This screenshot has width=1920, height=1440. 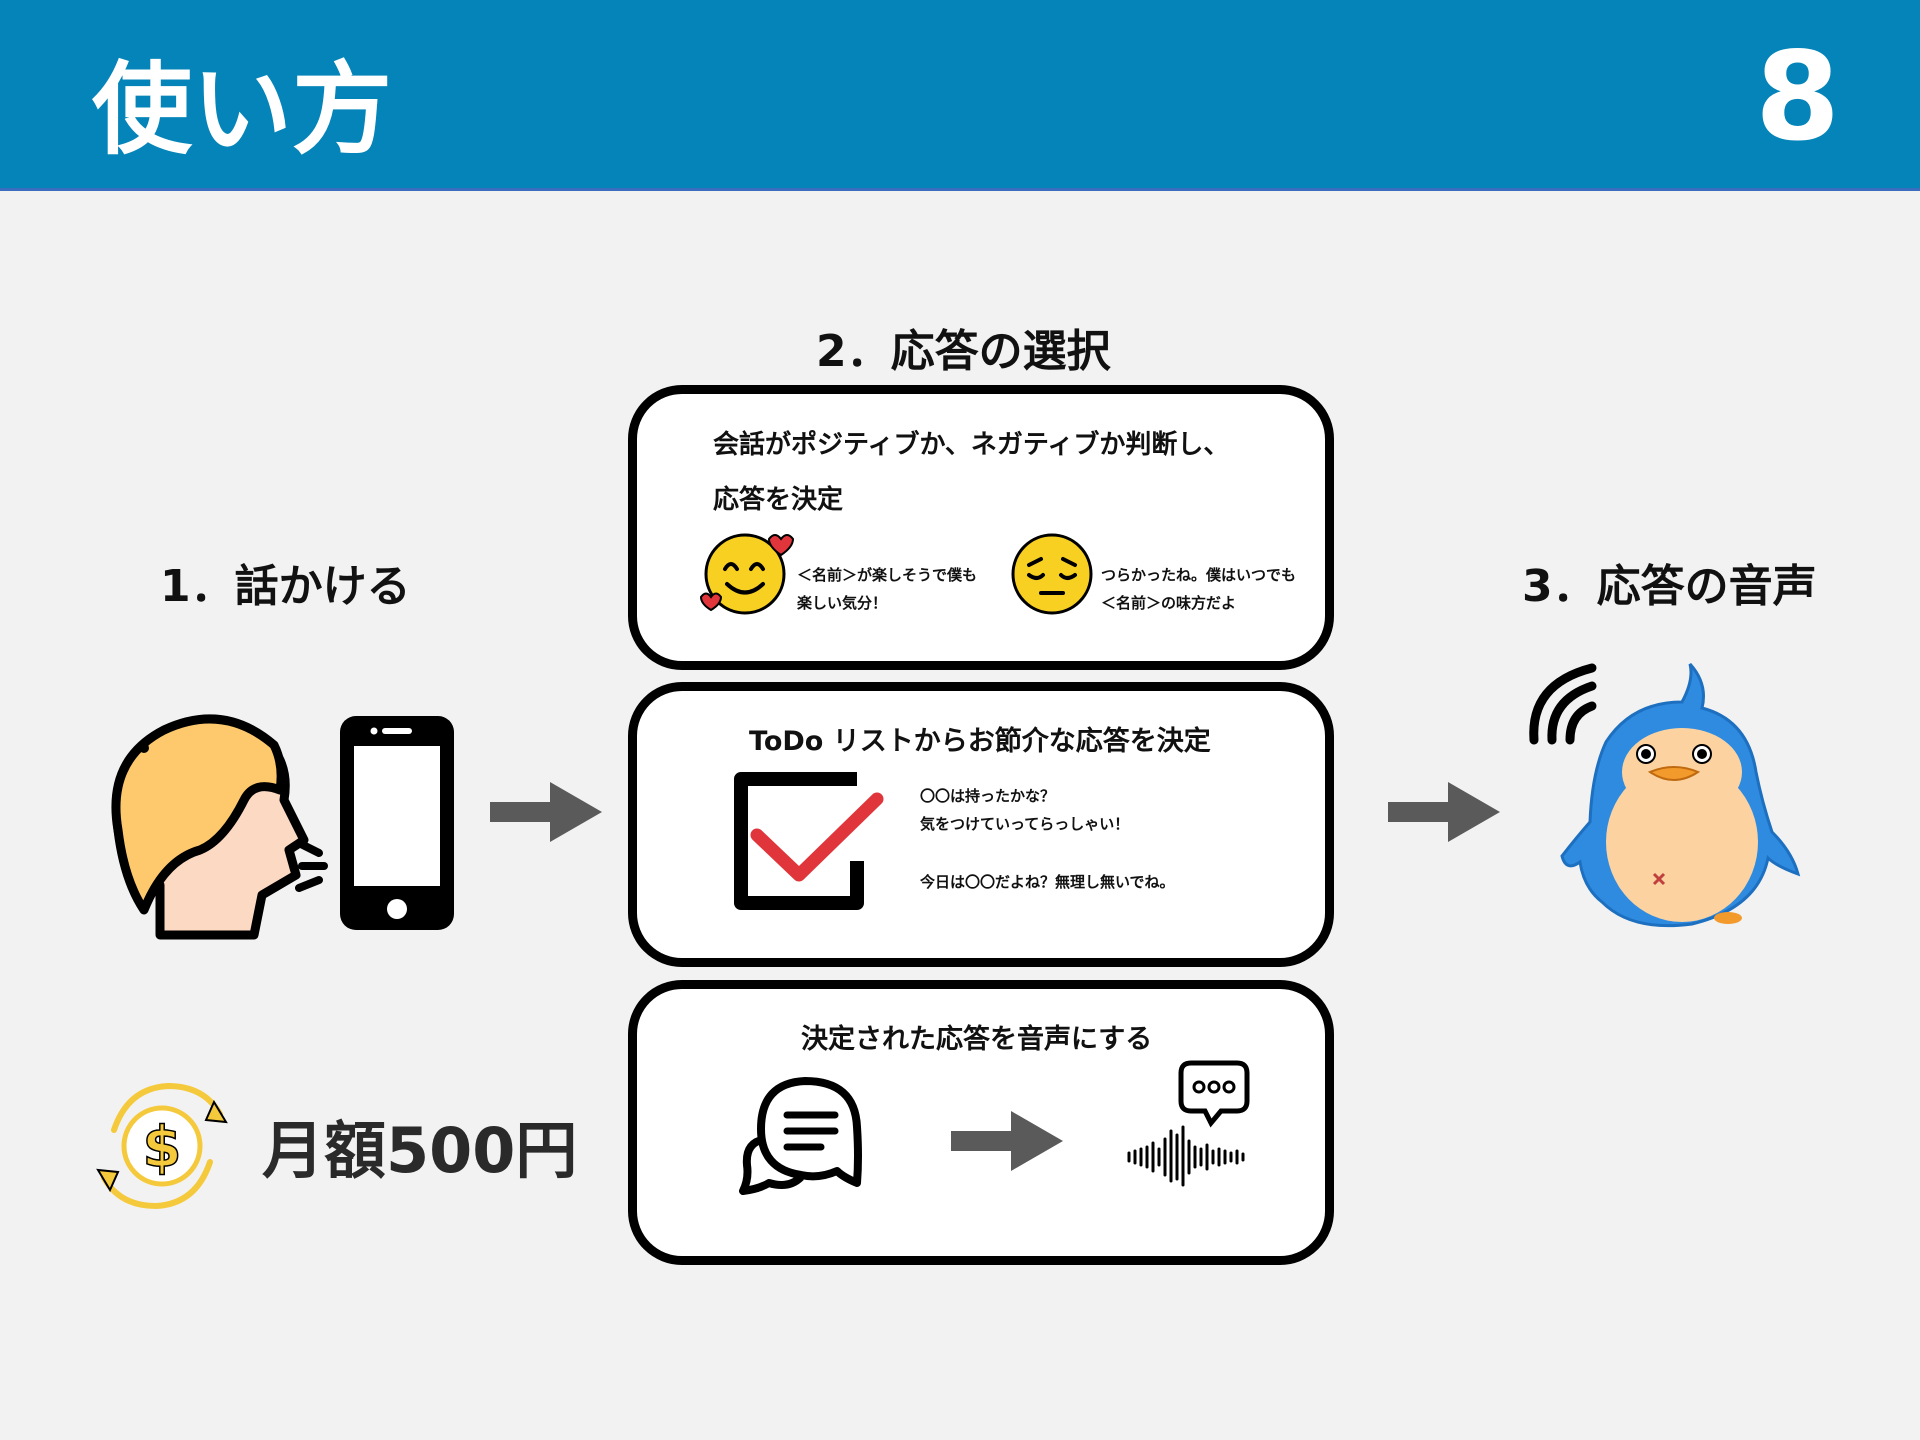 What do you see at coordinates (809, 841) in the screenshot?
I see `checkbox-checked-icon` at bounding box center [809, 841].